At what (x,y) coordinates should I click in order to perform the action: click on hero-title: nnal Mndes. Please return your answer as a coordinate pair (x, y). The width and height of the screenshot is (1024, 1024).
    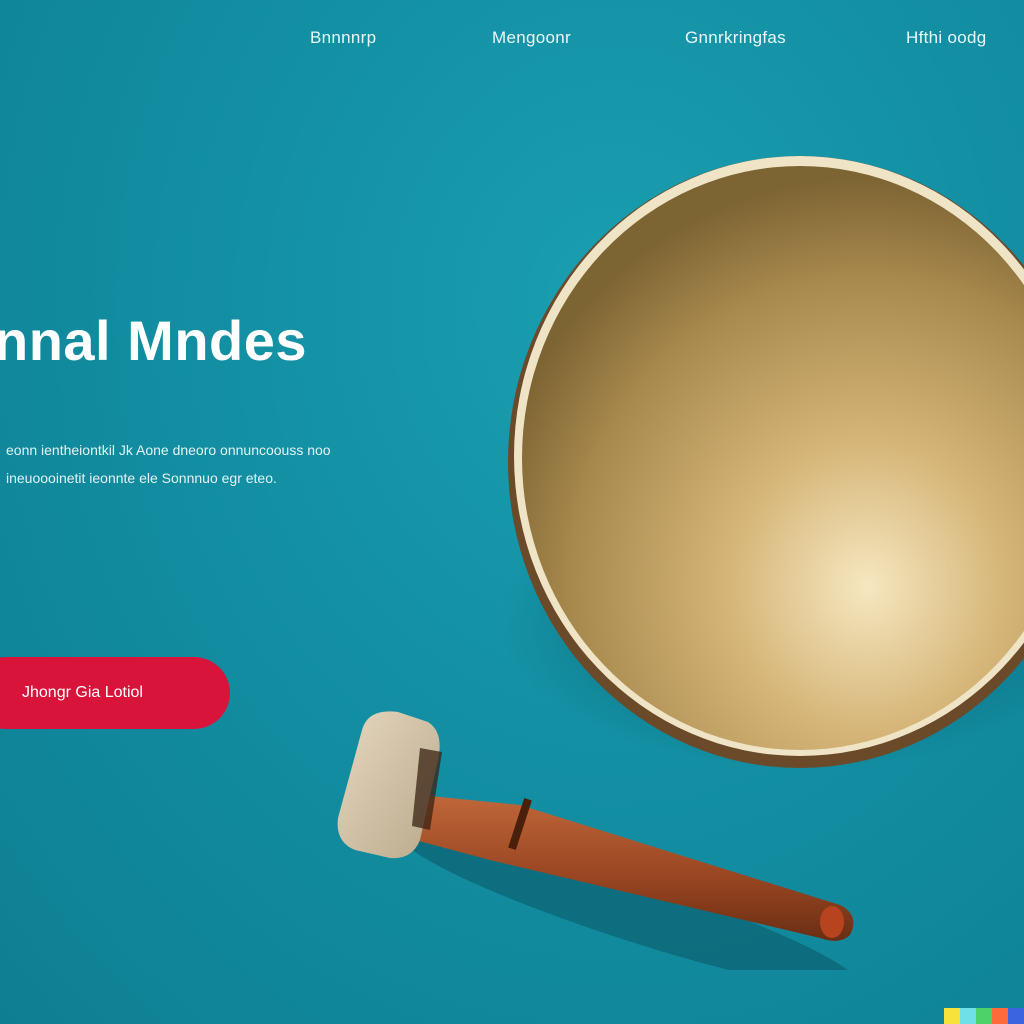
    Looking at the image, I should click on (154, 340).